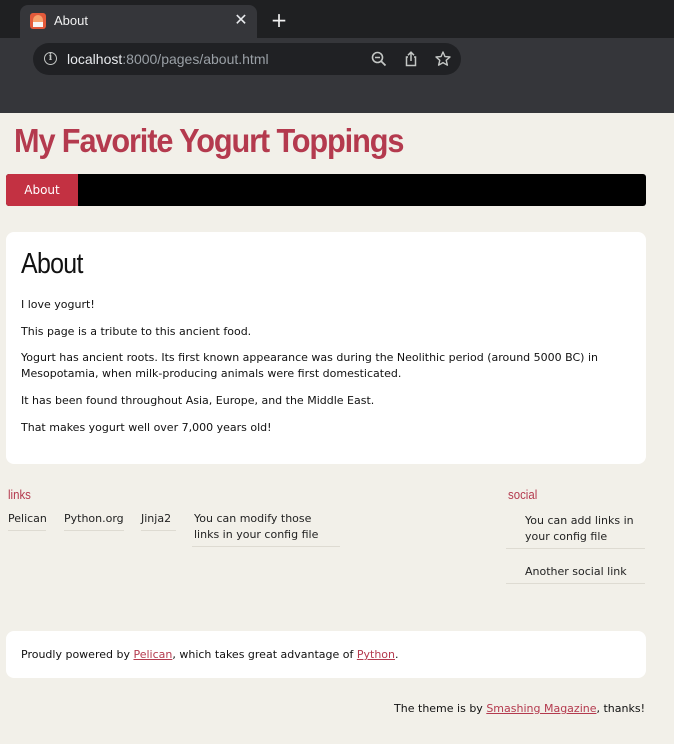 The width and height of the screenshot is (674, 744). What do you see at coordinates (38, 21) in the screenshot?
I see `favicon-icon` at bounding box center [38, 21].